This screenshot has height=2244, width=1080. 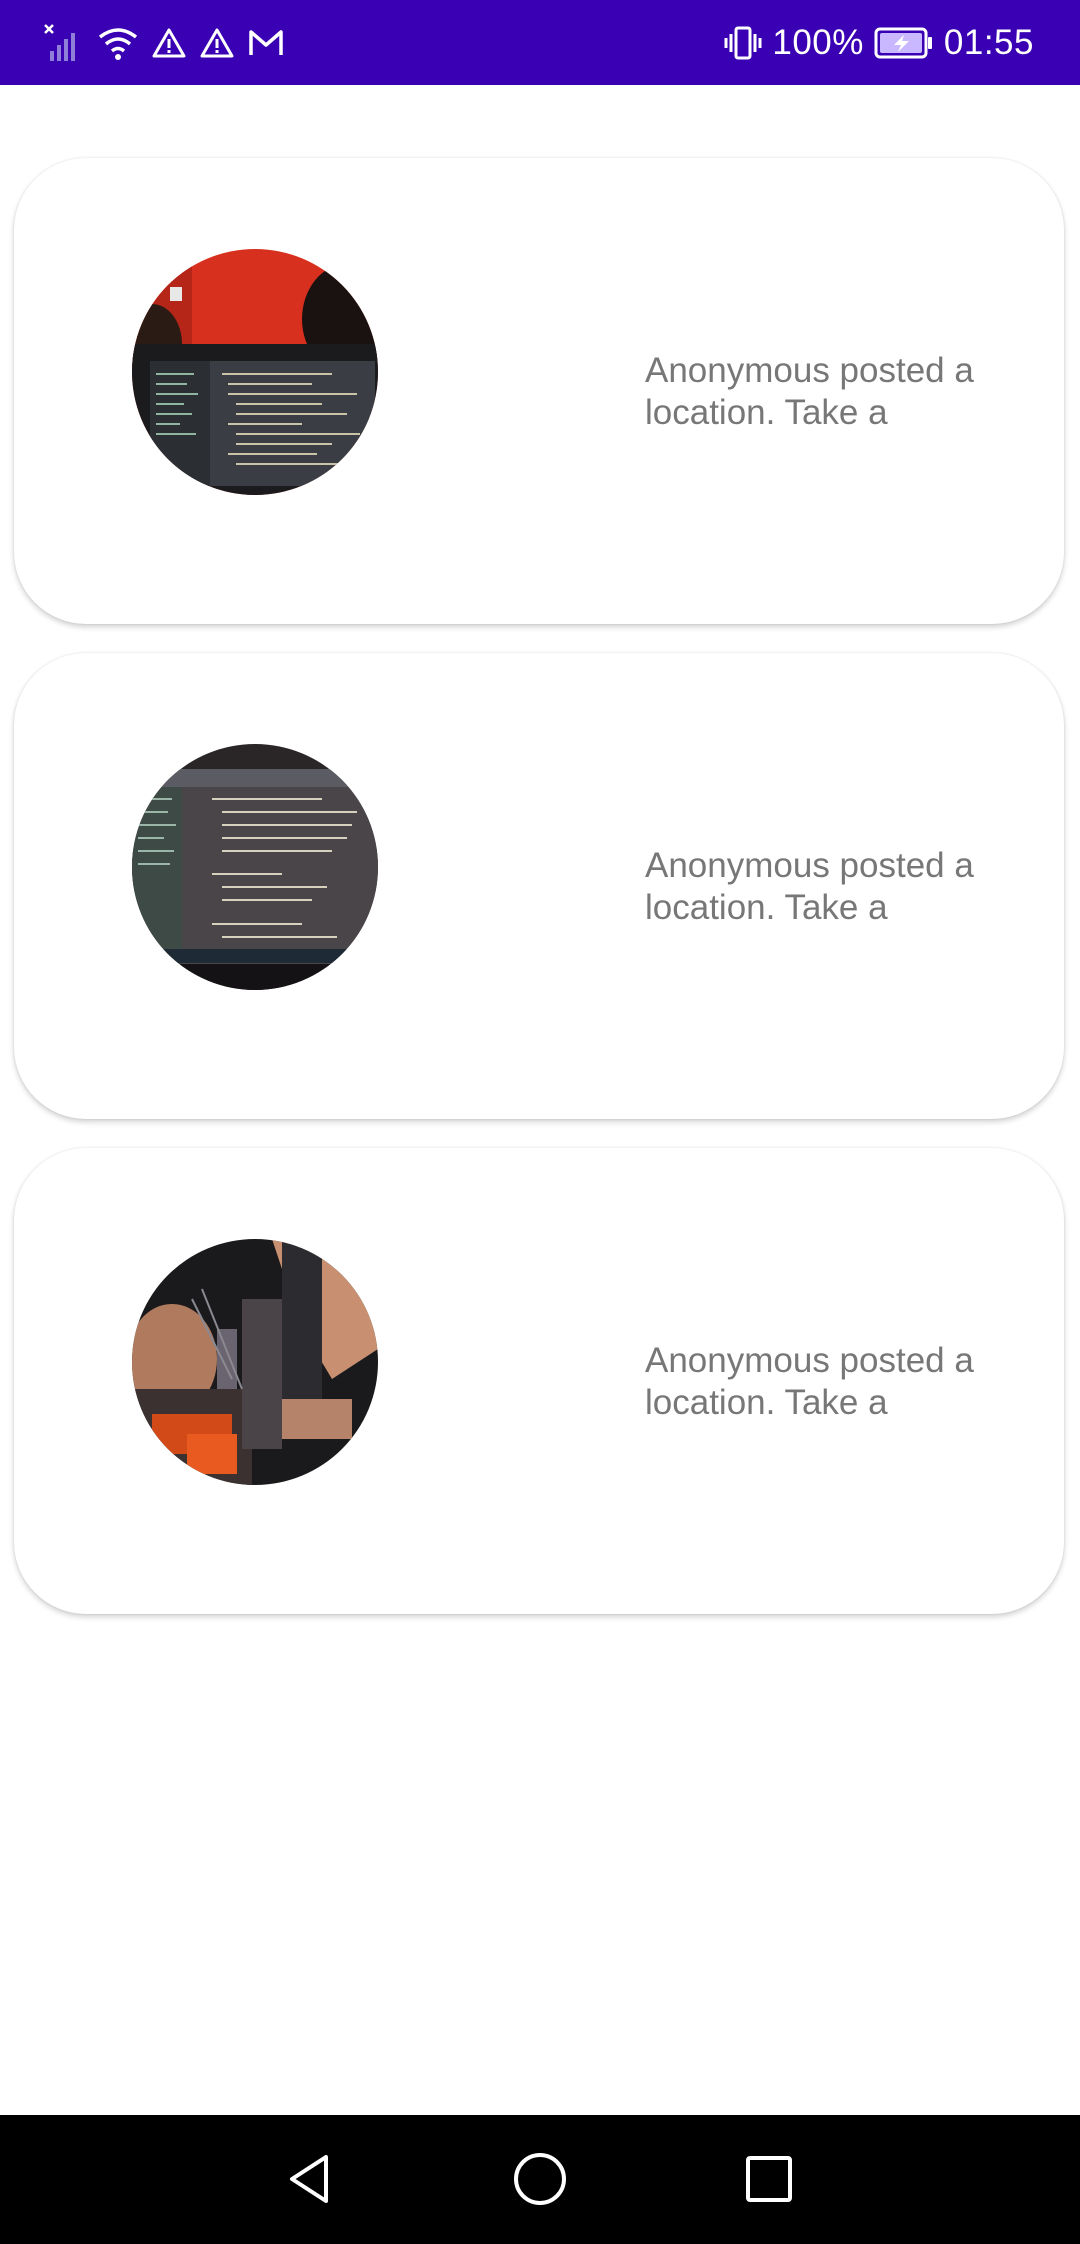 What do you see at coordinates (540, 42) in the screenshot?
I see `status-bar: 100% 01:55` at bounding box center [540, 42].